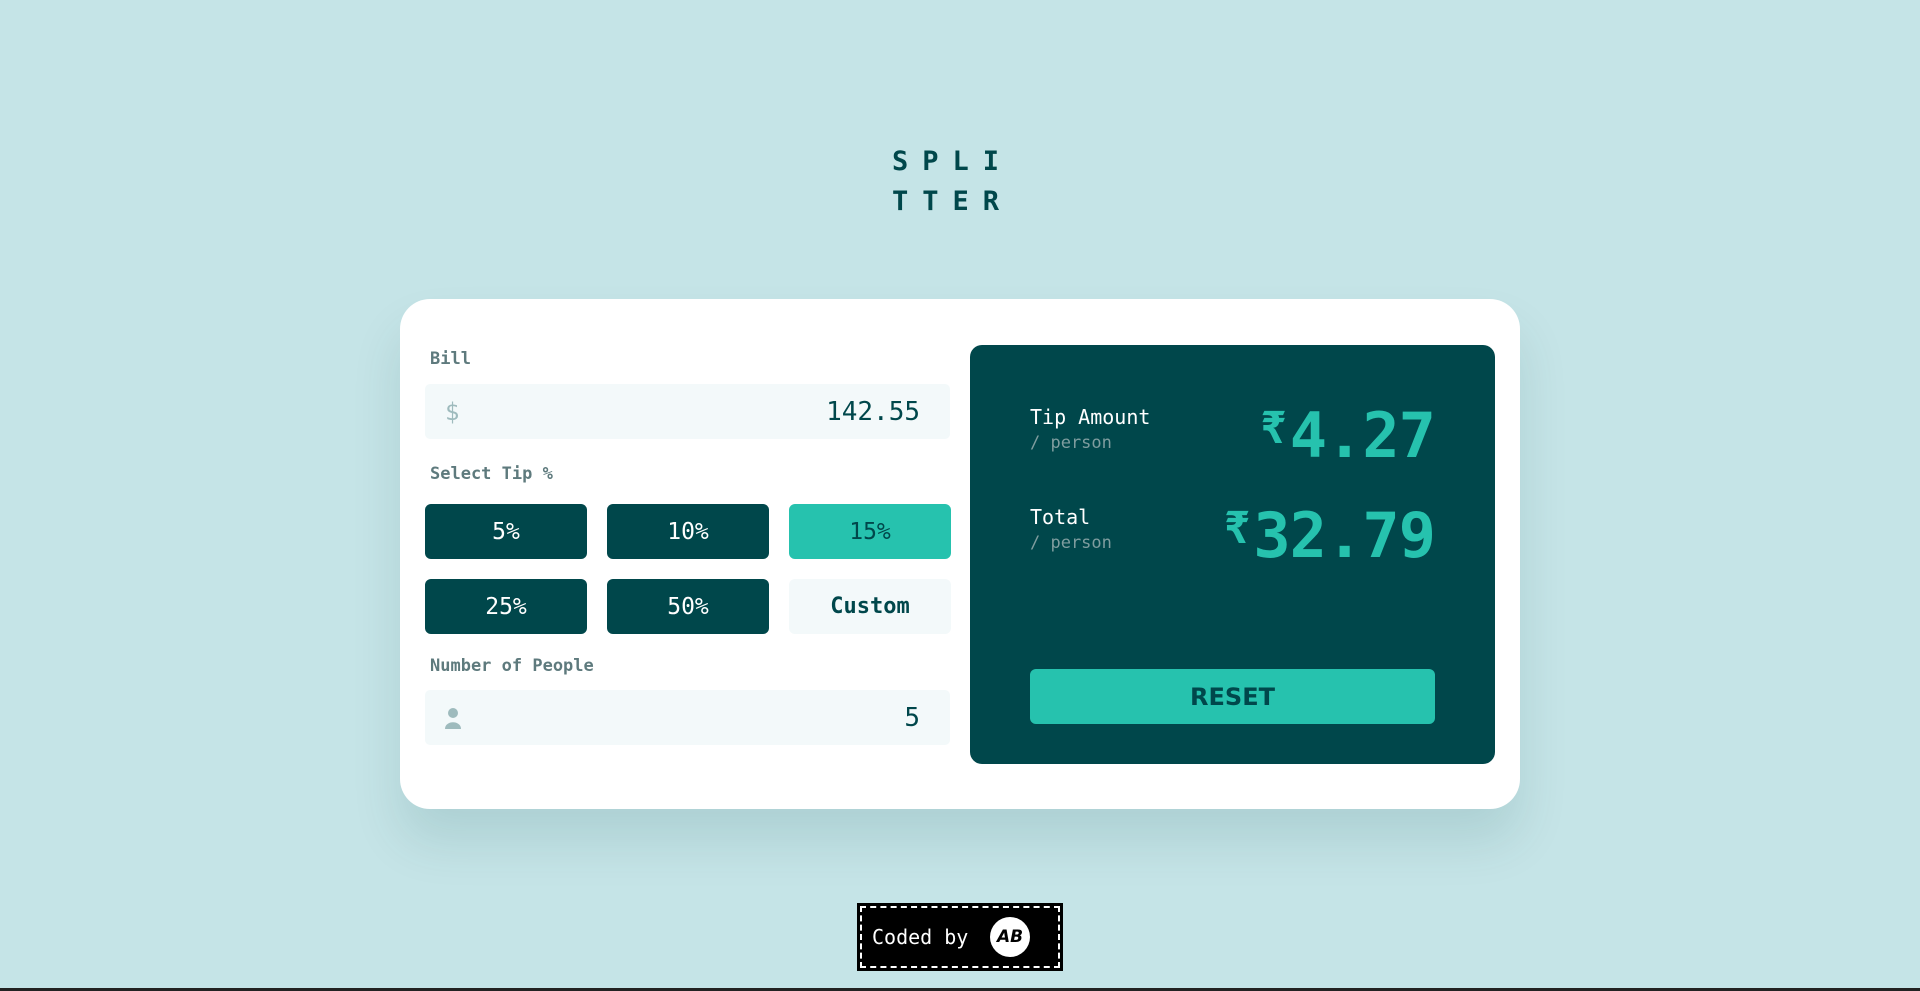 This screenshot has height=991, width=1920. I want to click on tip-button-25: 25%, so click(506, 606).